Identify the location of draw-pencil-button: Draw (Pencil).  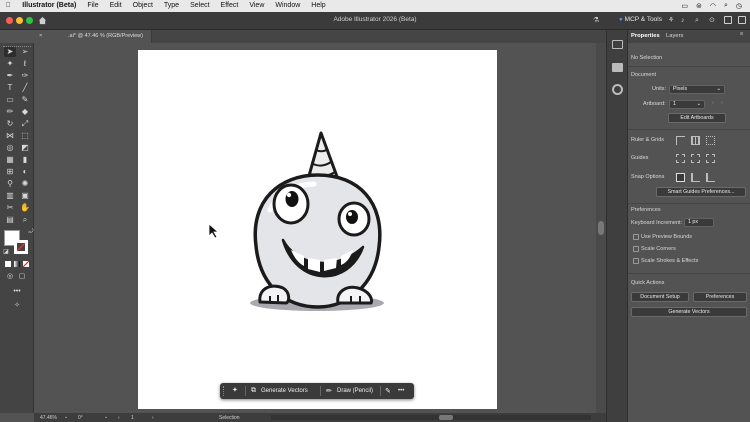
(355, 391).